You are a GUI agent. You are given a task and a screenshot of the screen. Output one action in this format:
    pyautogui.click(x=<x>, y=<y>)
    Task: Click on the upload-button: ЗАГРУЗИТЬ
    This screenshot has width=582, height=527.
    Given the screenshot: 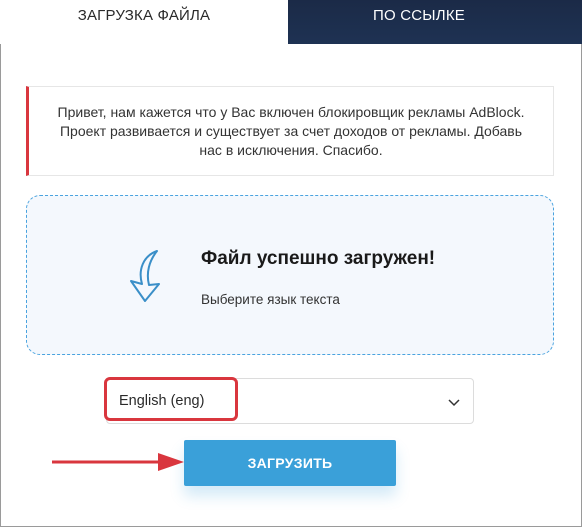 What is the action you would take?
    pyautogui.click(x=290, y=463)
    